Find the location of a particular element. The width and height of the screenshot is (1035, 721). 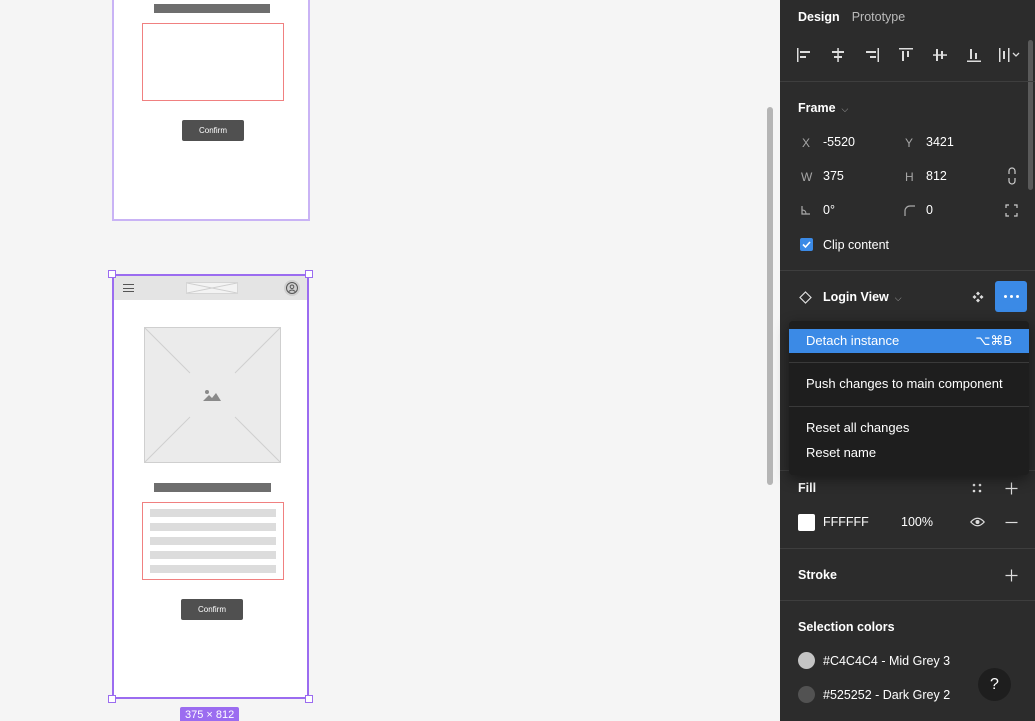

resize-handle-top-left is located at coordinates (112, 274).